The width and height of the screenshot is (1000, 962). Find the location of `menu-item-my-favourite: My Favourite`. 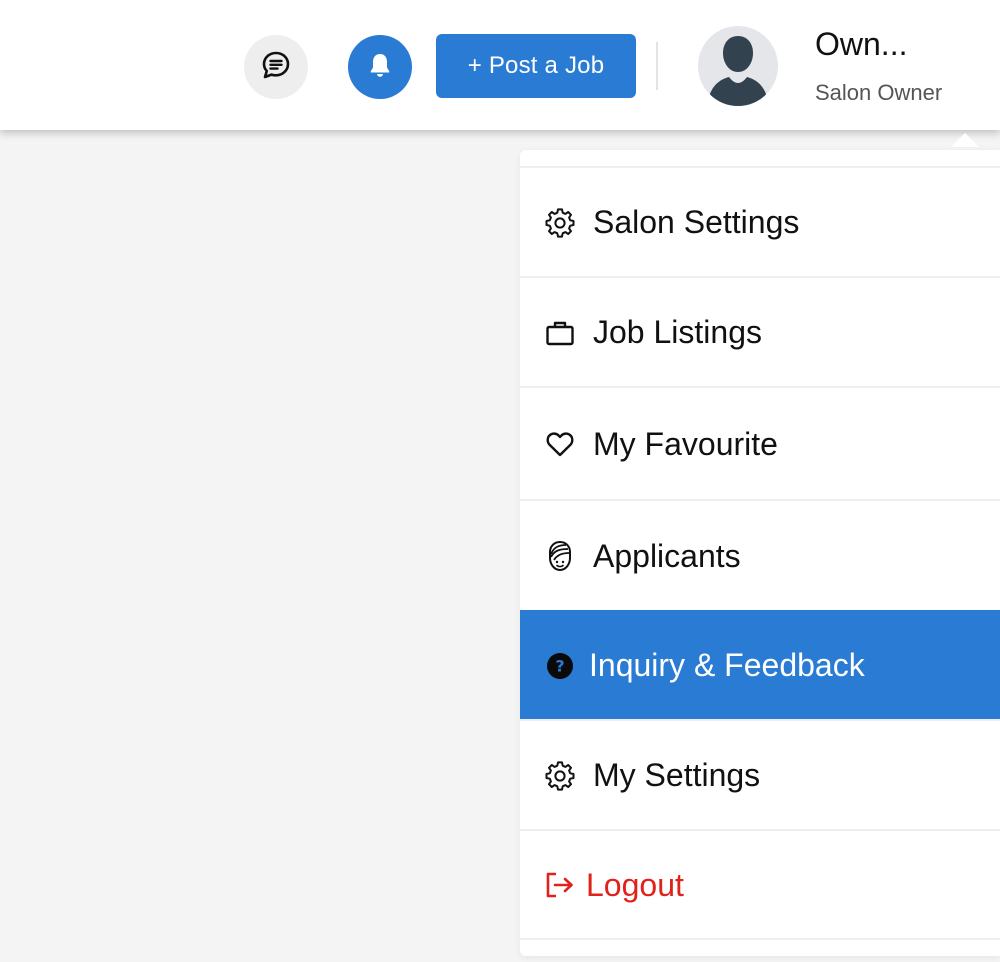

menu-item-my-favourite: My Favourite is located at coordinates (760, 443).